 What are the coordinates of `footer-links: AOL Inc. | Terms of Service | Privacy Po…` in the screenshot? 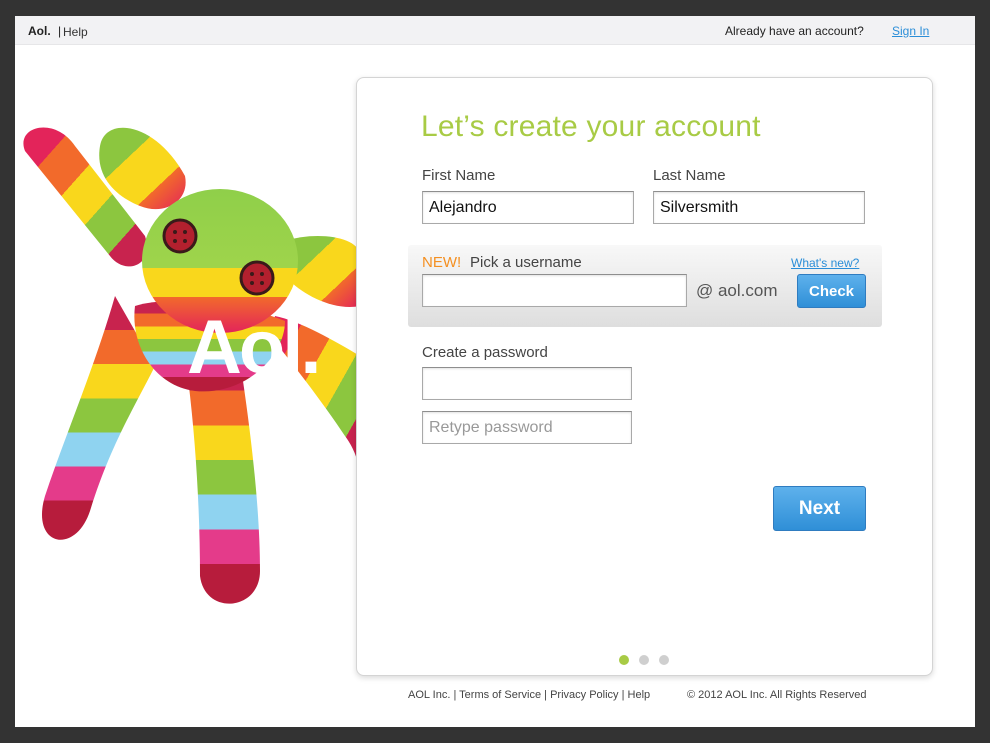 It's located at (529, 695).